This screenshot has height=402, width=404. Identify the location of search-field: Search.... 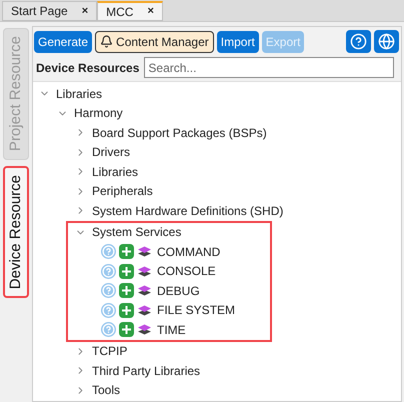
(269, 67).